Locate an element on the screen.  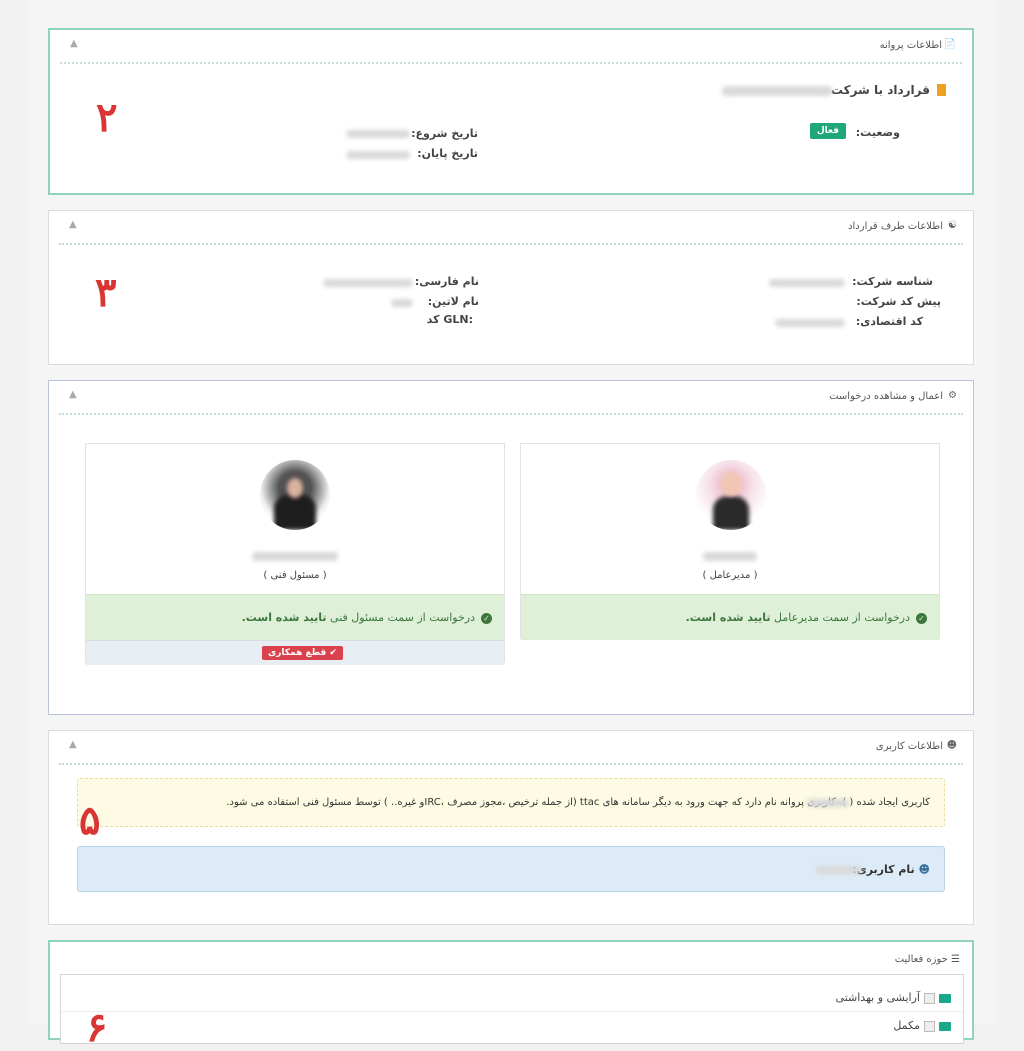
gear-icon: ⚙ is located at coordinates (952, 395).